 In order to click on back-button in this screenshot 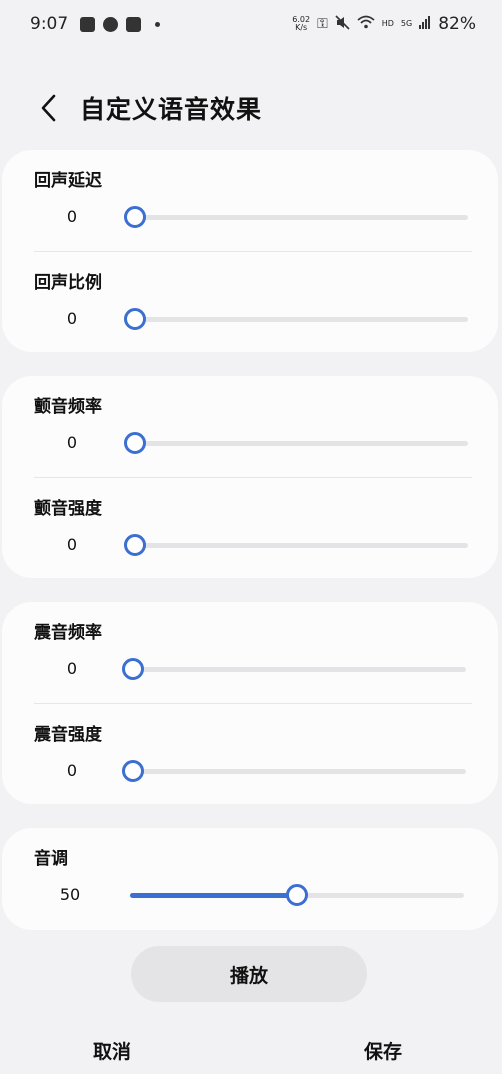, I will do `click(48, 108)`.